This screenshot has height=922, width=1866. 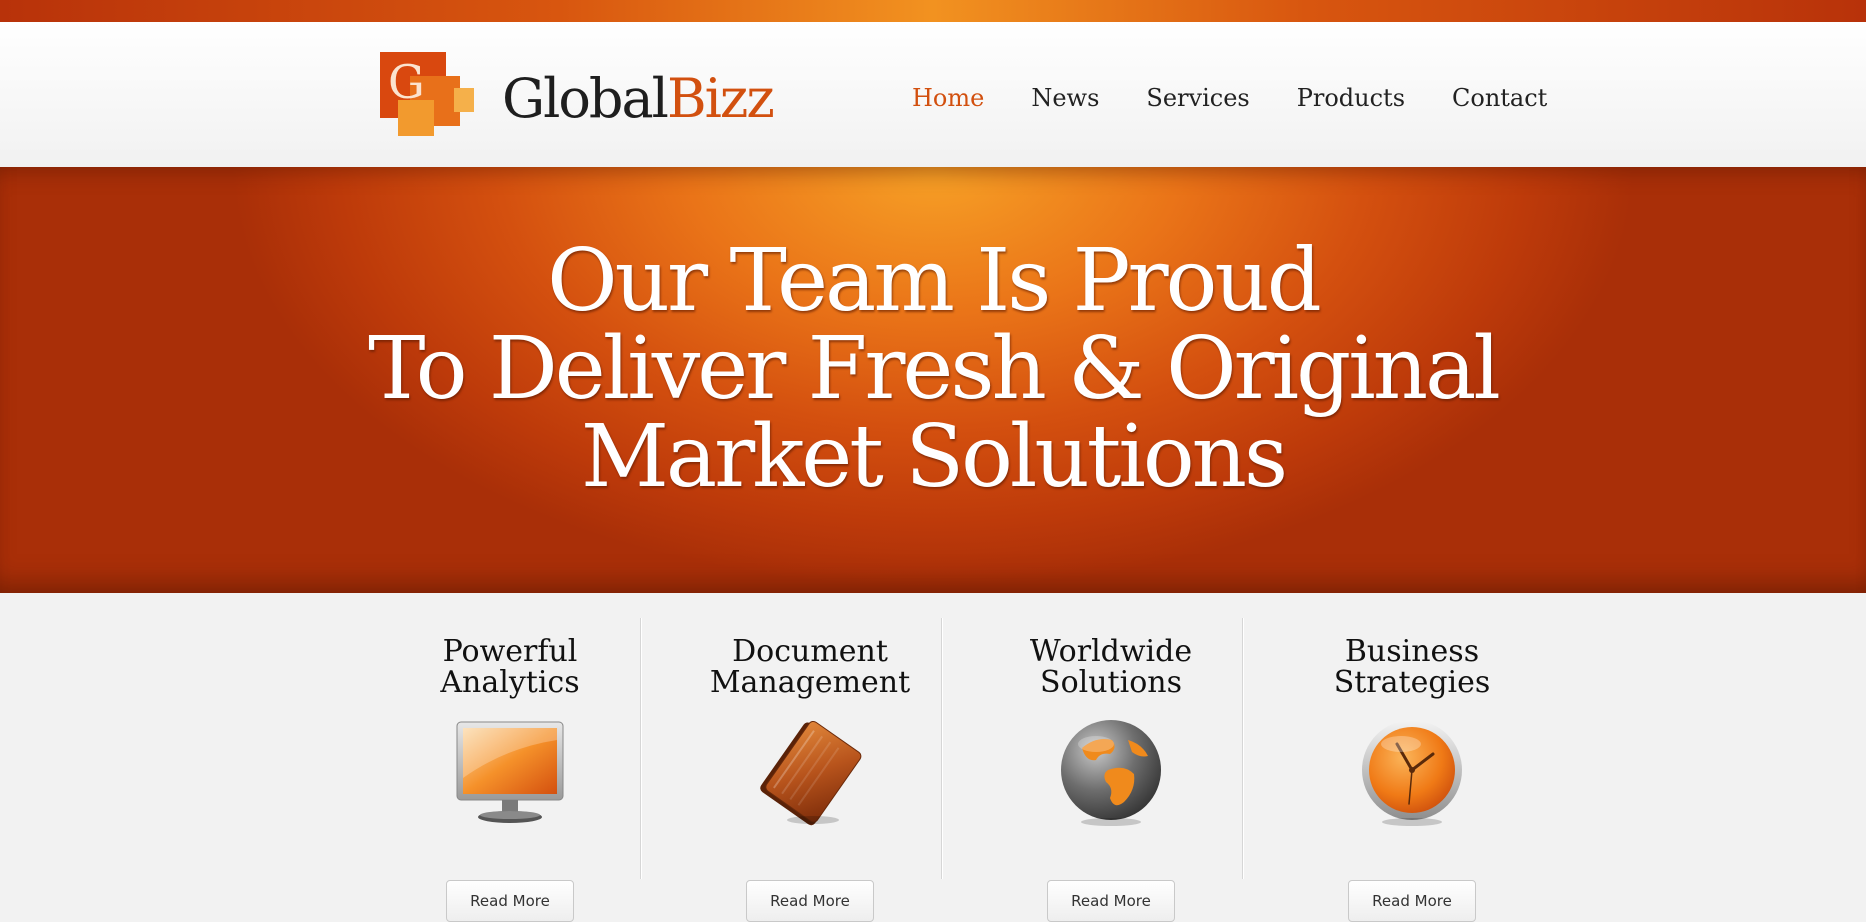 What do you see at coordinates (428, 97) in the screenshot?
I see `logo-mark-icon: G` at bounding box center [428, 97].